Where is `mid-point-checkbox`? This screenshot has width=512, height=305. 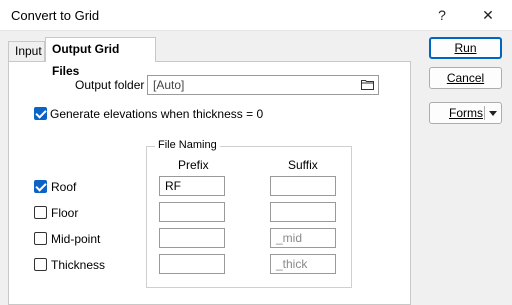
mid-point-checkbox is located at coordinates (40, 238).